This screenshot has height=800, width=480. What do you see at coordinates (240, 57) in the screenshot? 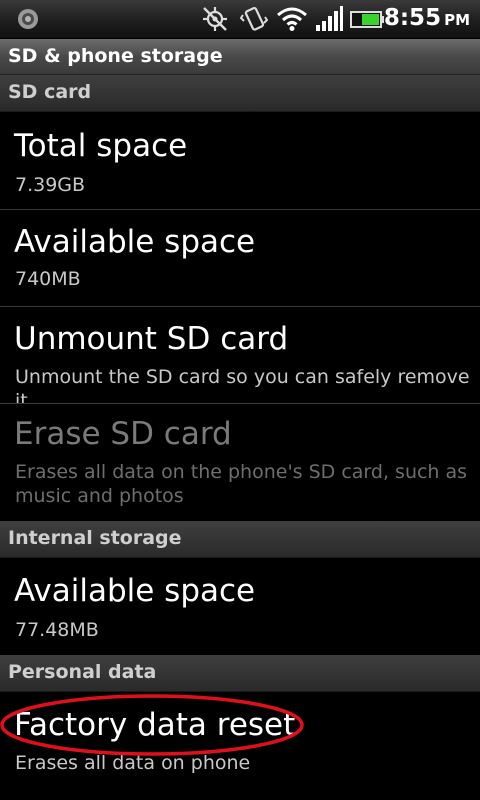
I see `title-bar: SD & phone storage` at bounding box center [240, 57].